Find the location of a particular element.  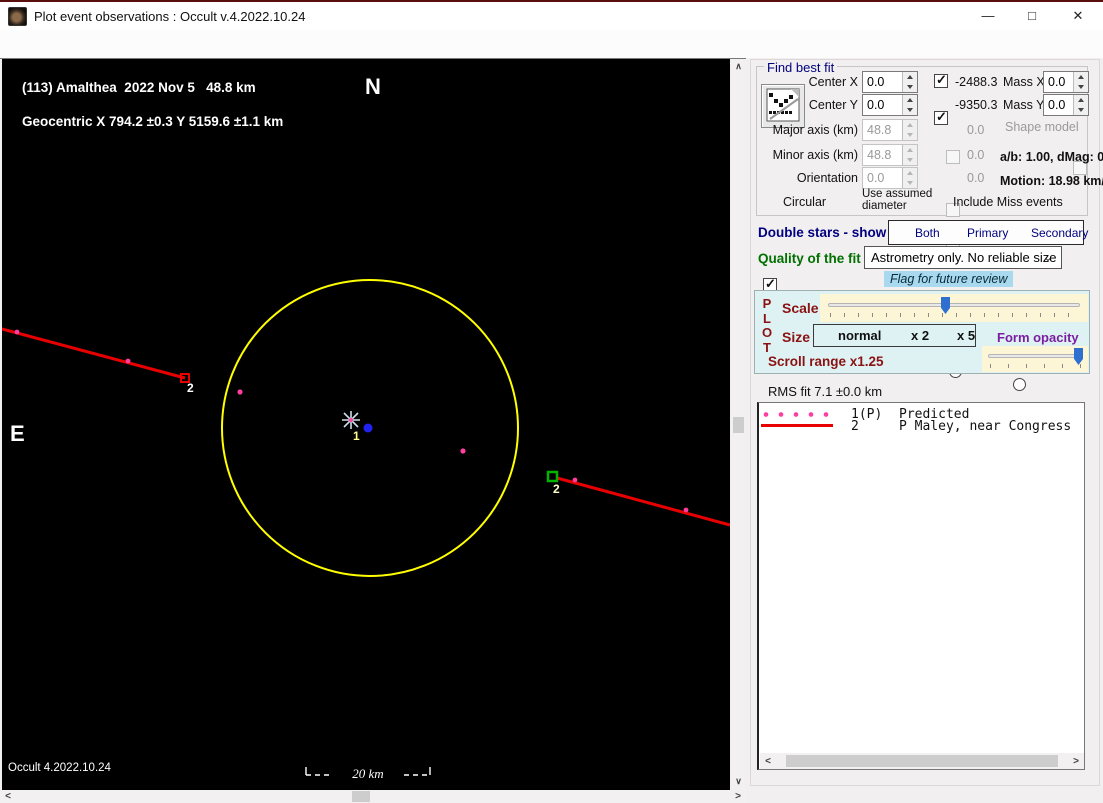

quality-dropdown-value: Astrometry only. No reliable size is located at coordinates (964, 257).